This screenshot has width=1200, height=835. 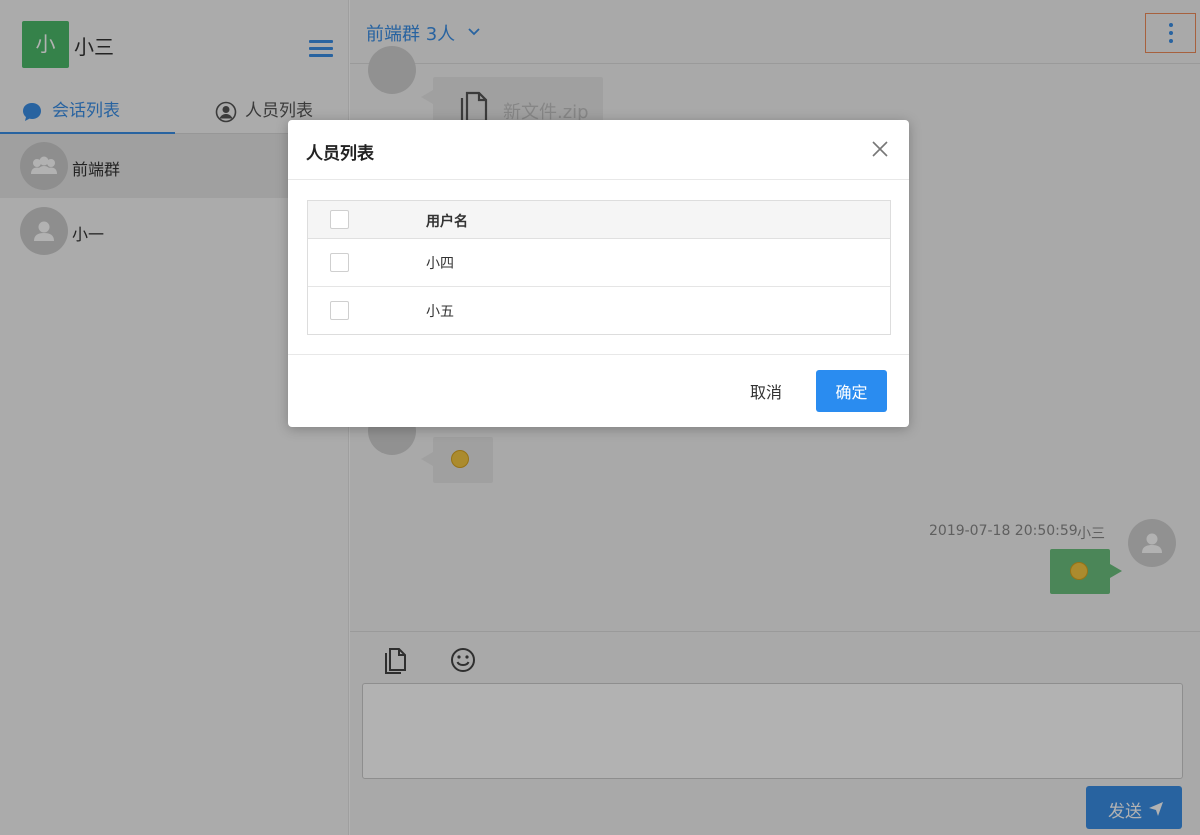 I want to click on cancel-button: 取消, so click(x=766, y=391).